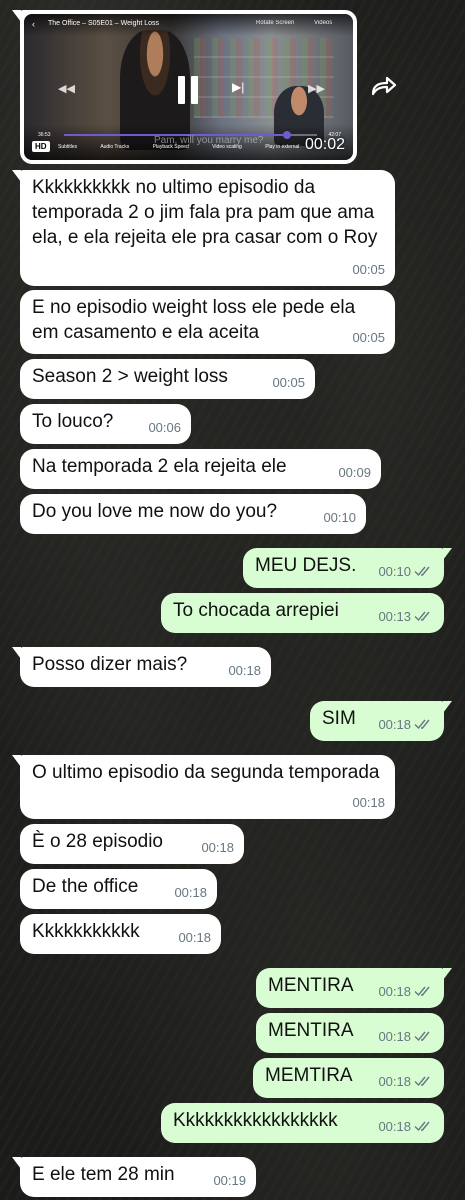 This screenshot has width=465, height=1200. Describe the element at coordinates (110, 664) in the screenshot. I see `message-text: Posso dizer mais?` at that location.